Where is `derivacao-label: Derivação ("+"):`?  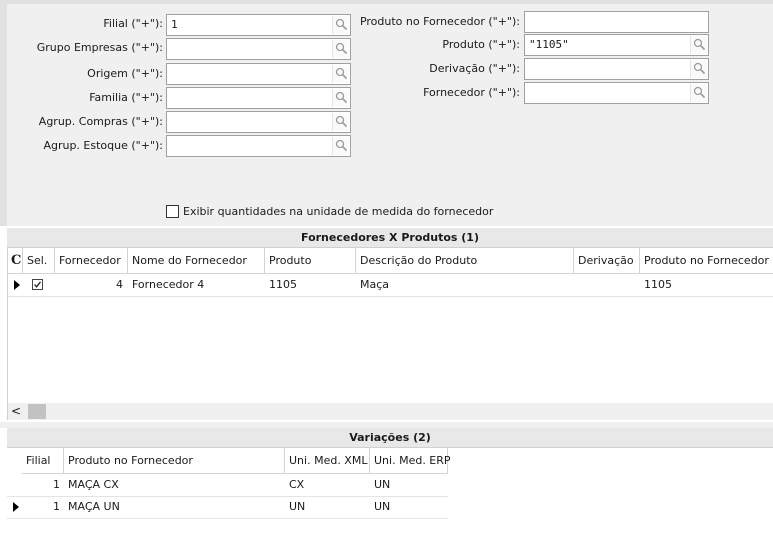 derivacao-label: Derivação ("+"): is located at coordinates (474, 68).